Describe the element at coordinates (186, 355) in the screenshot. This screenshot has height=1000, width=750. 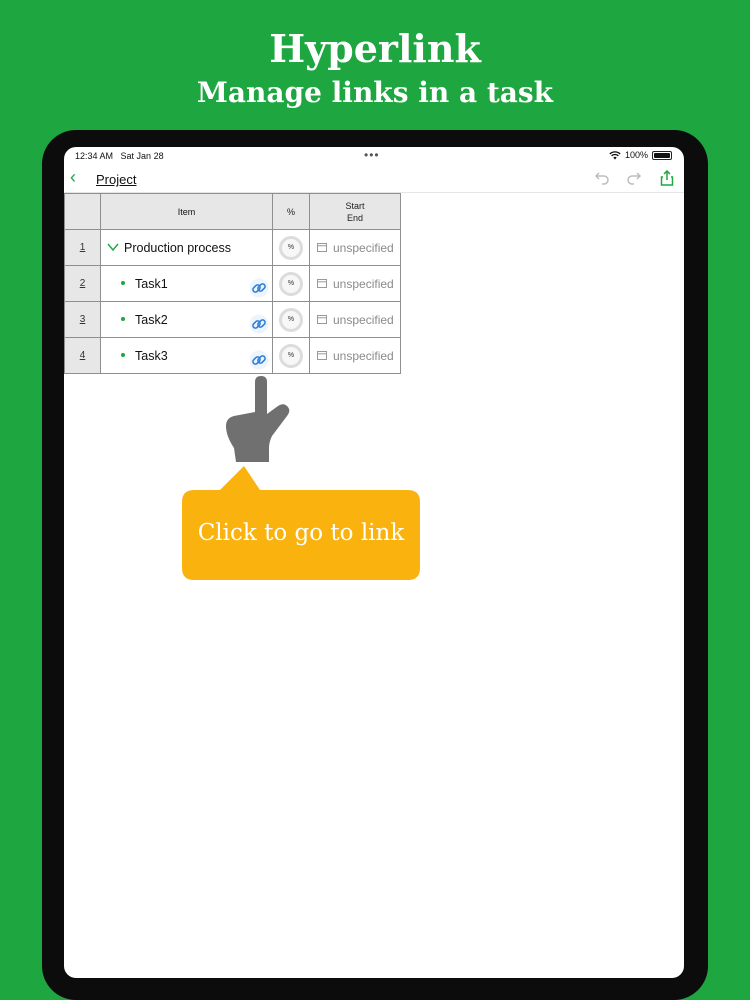
I see `item-cell: Task3` at that location.